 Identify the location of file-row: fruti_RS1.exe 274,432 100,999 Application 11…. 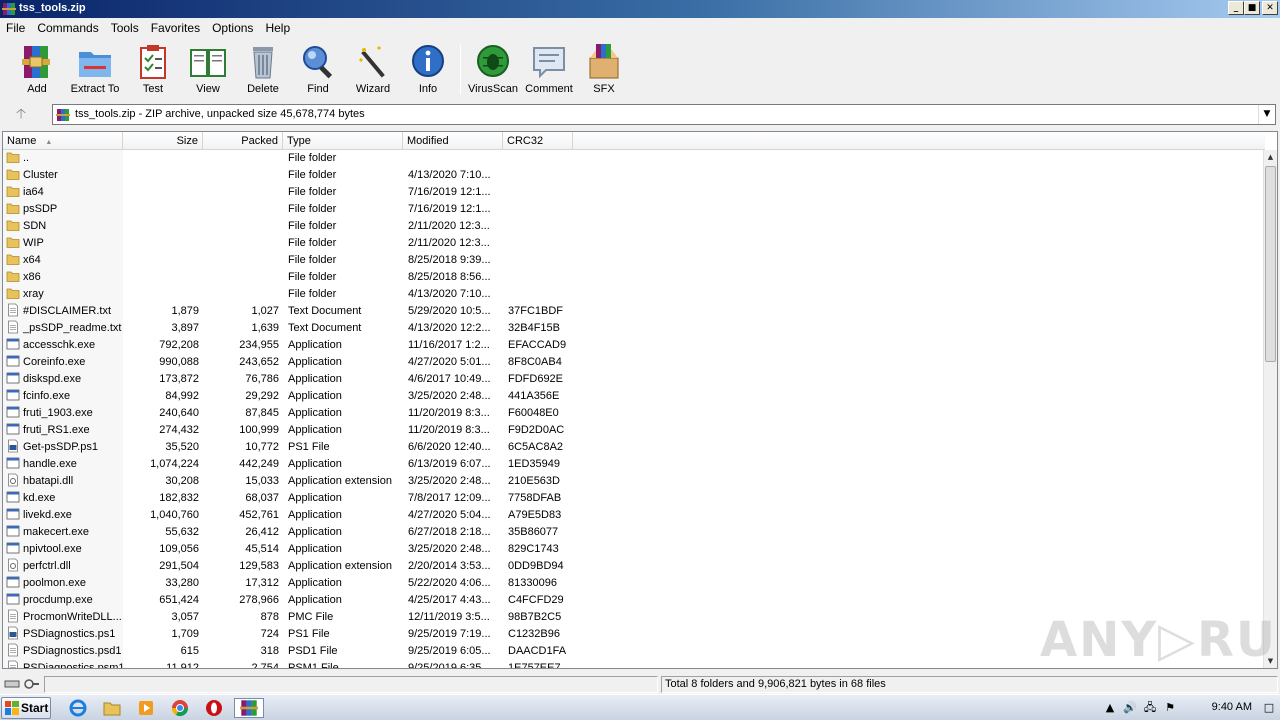
(634, 430).